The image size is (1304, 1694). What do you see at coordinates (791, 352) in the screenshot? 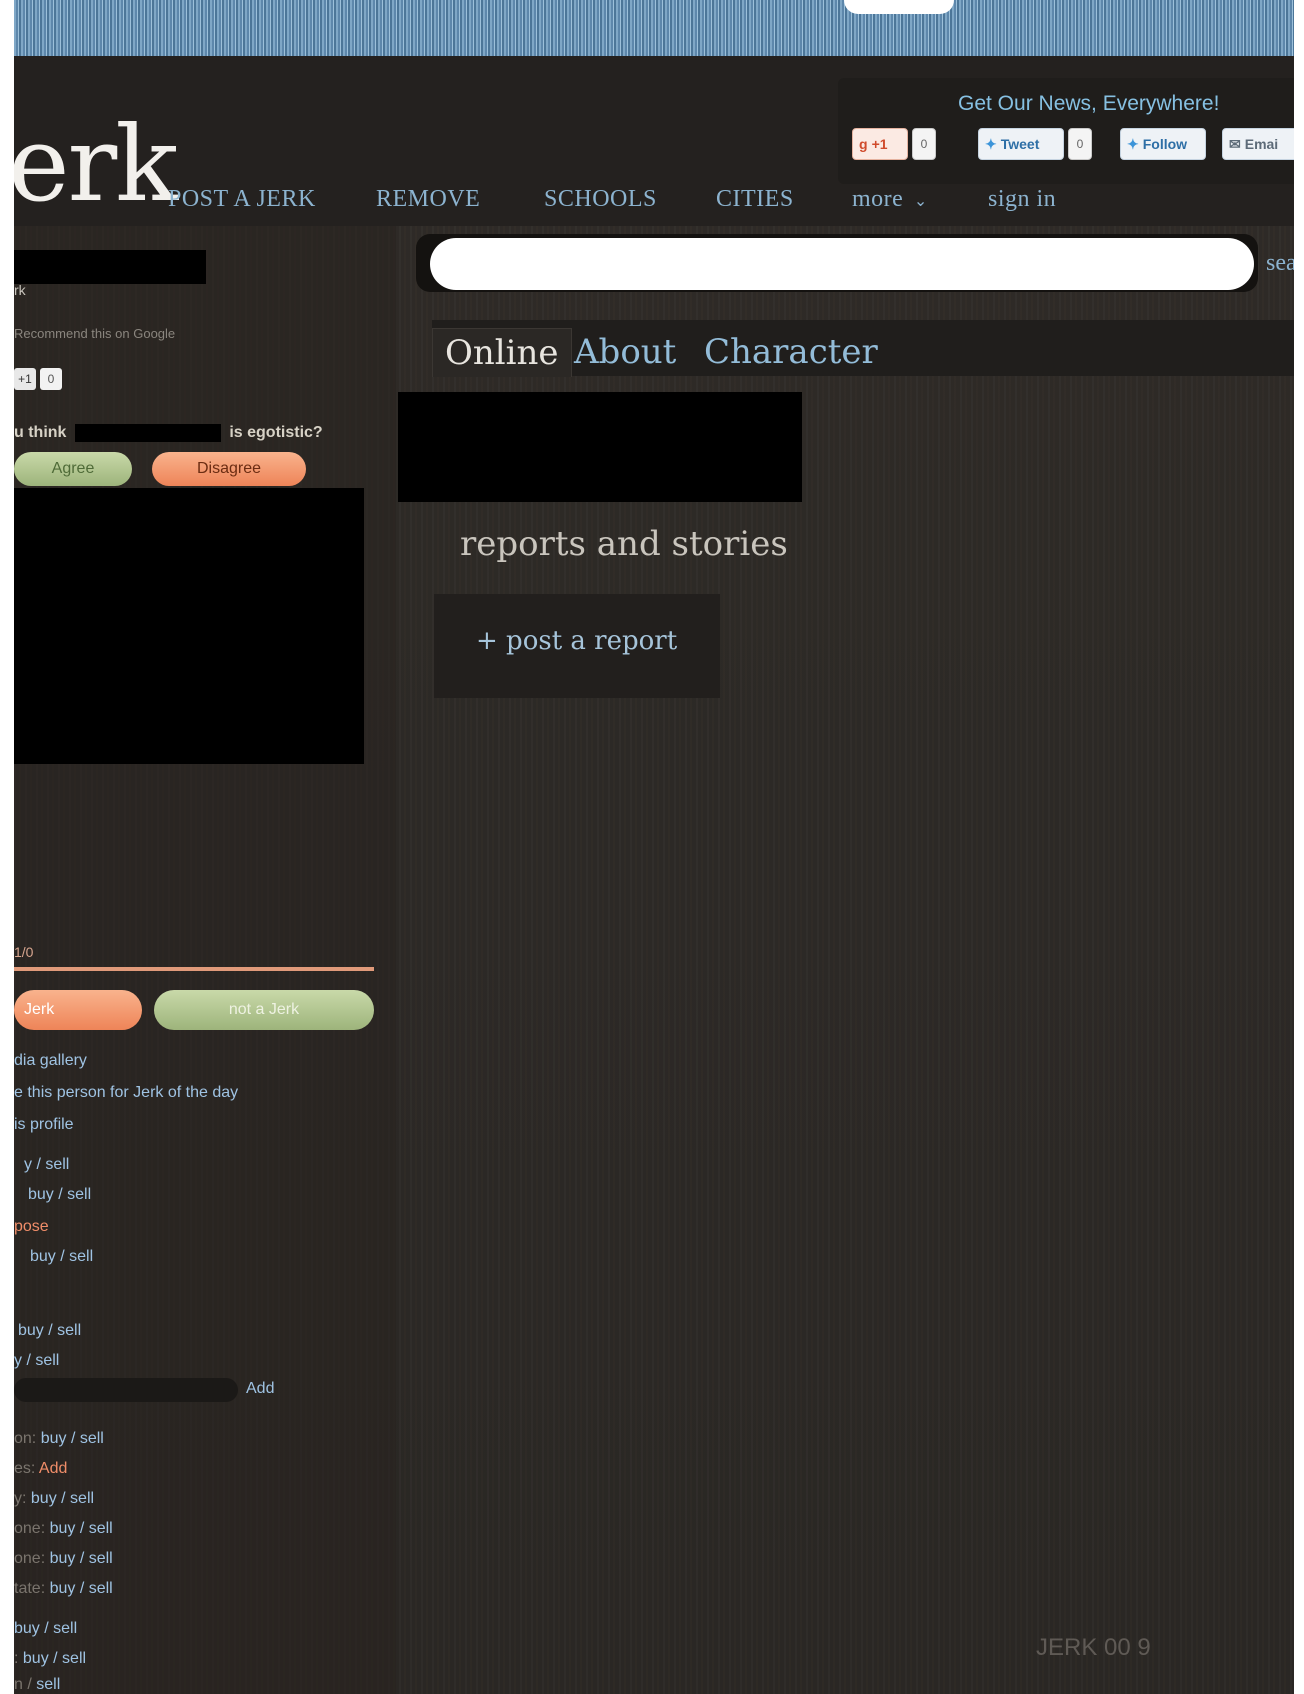
I see `tab-character: Character` at bounding box center [791, 352].